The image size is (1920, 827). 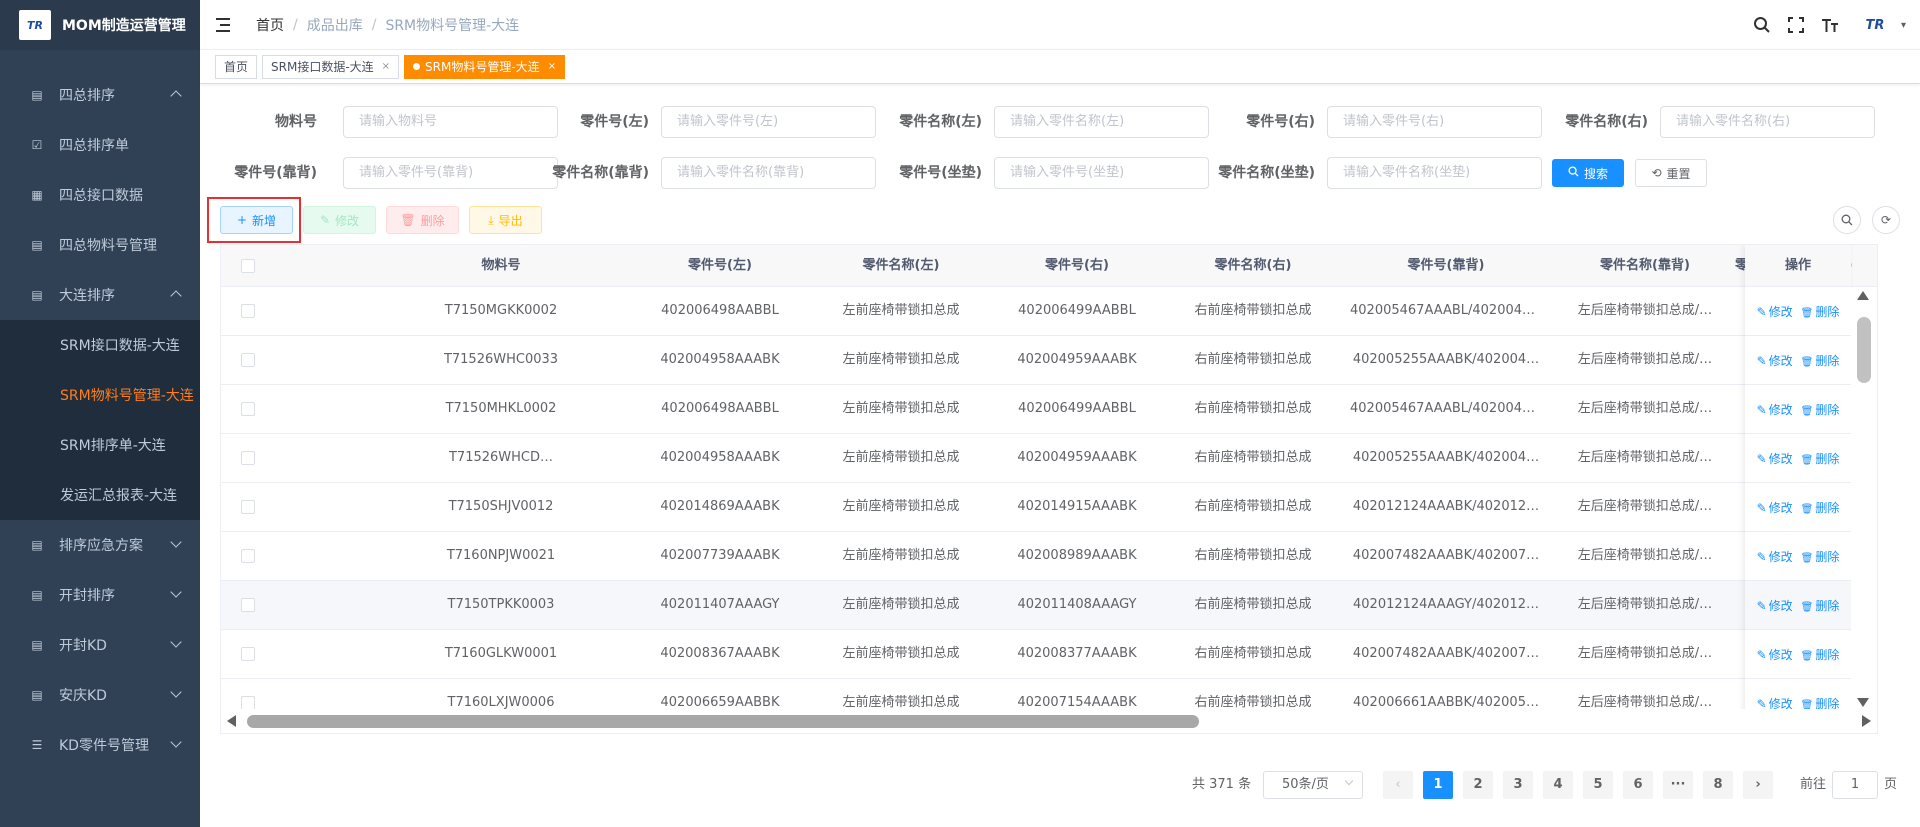 I want to click on goto-page-input: 1, so click(x=1855, y=785).